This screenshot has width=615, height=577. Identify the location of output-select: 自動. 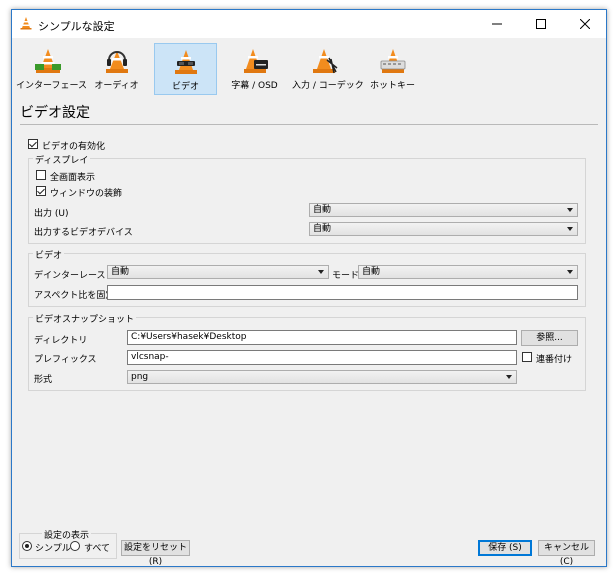
(443, 210).